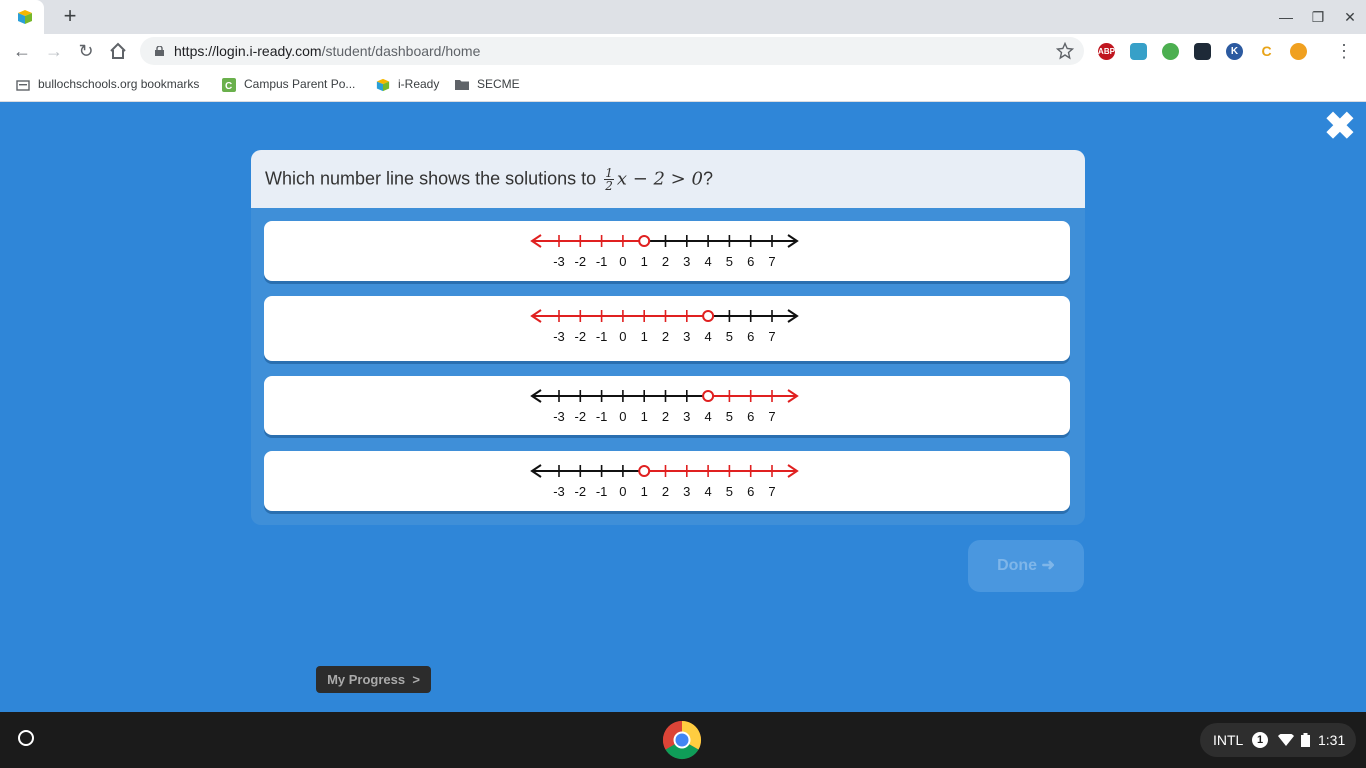 The height and width of the screenshot is (768, 1366). I want to click on done-label: Done, so click(1017, 565).